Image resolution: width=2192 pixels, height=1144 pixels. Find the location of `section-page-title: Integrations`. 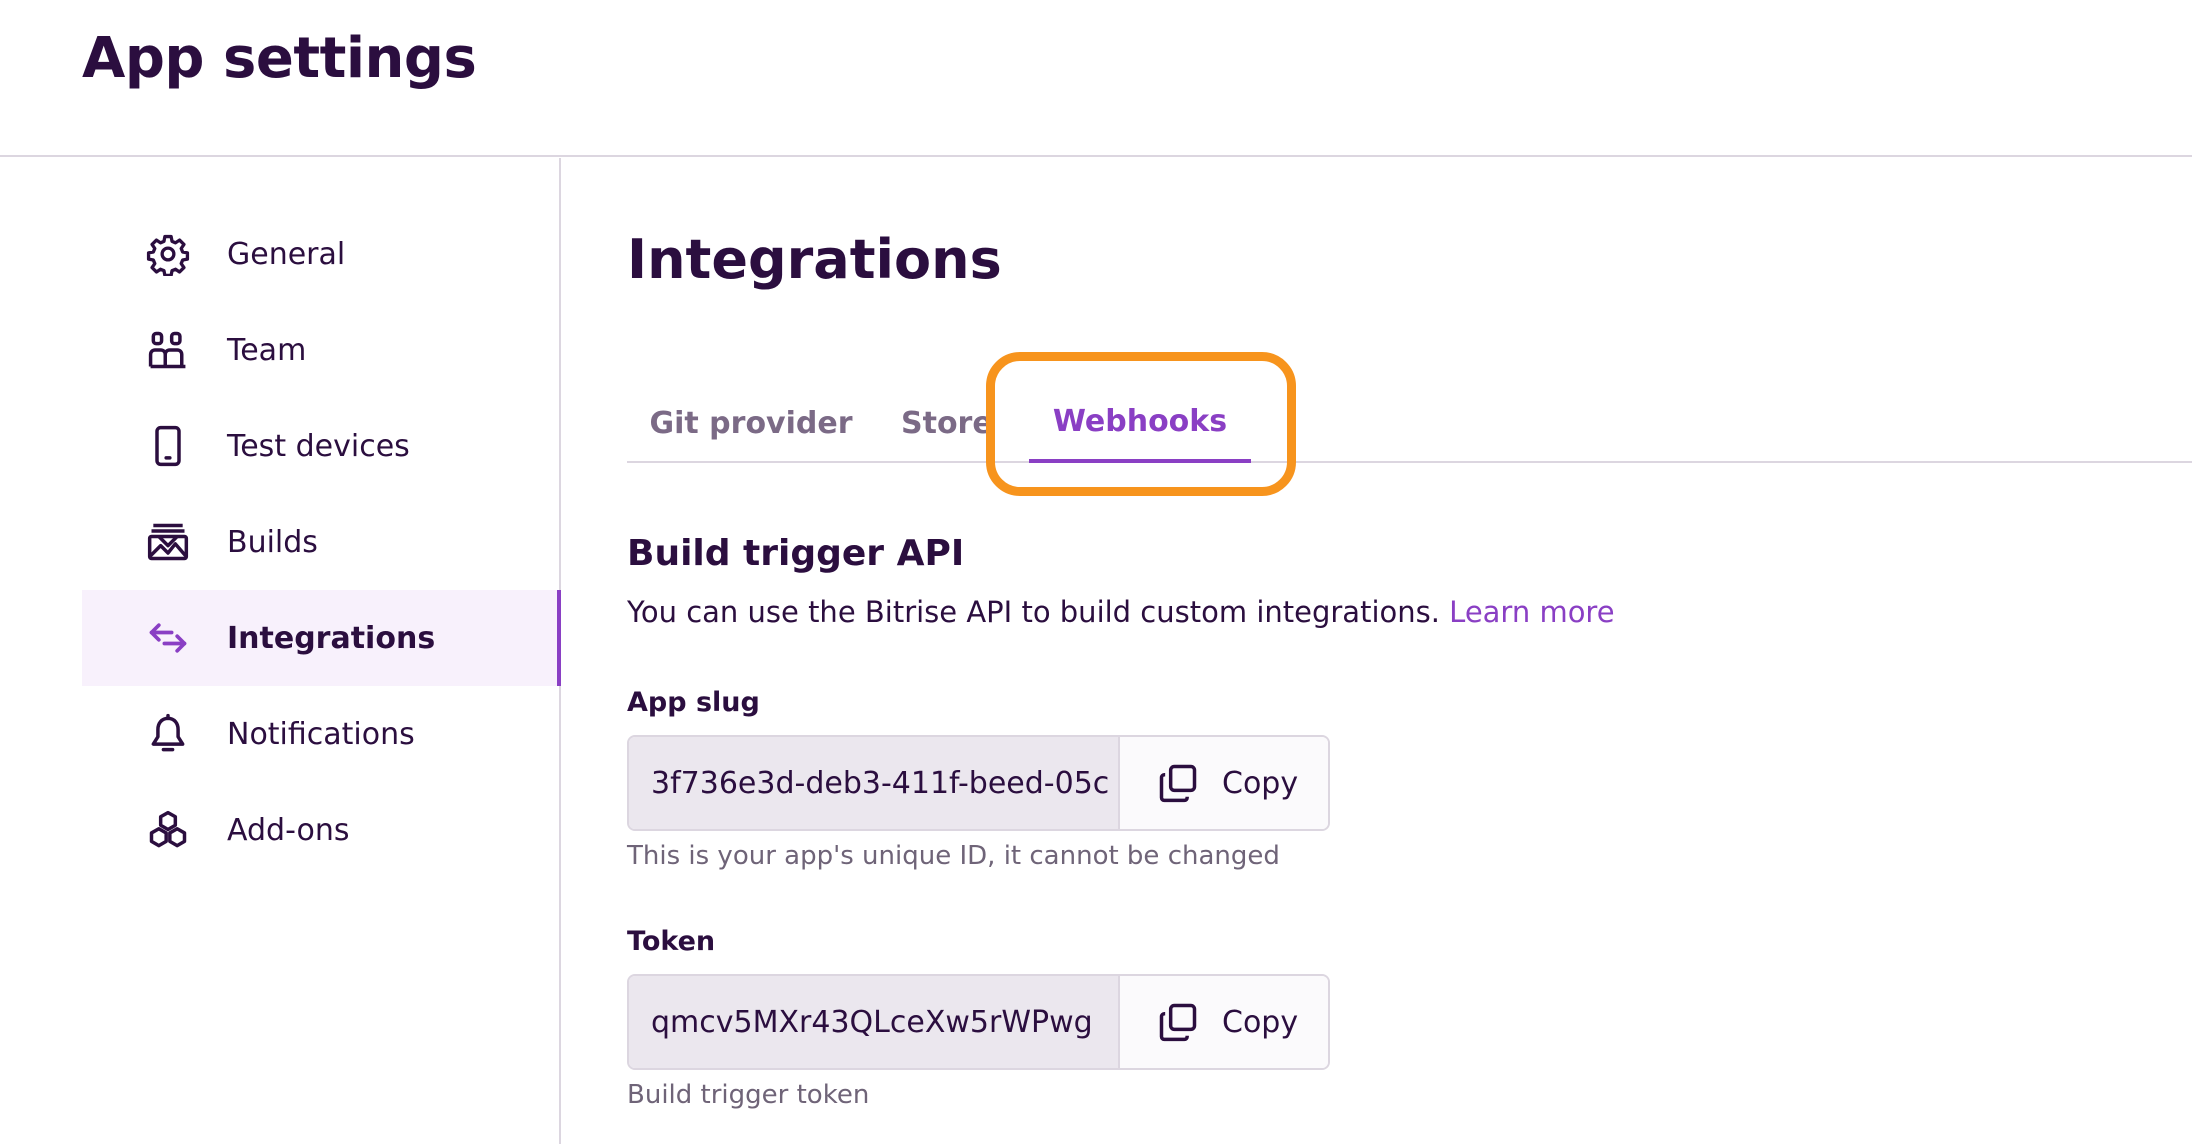

section-page-title: Integrations is located at coordinates (814, 259).